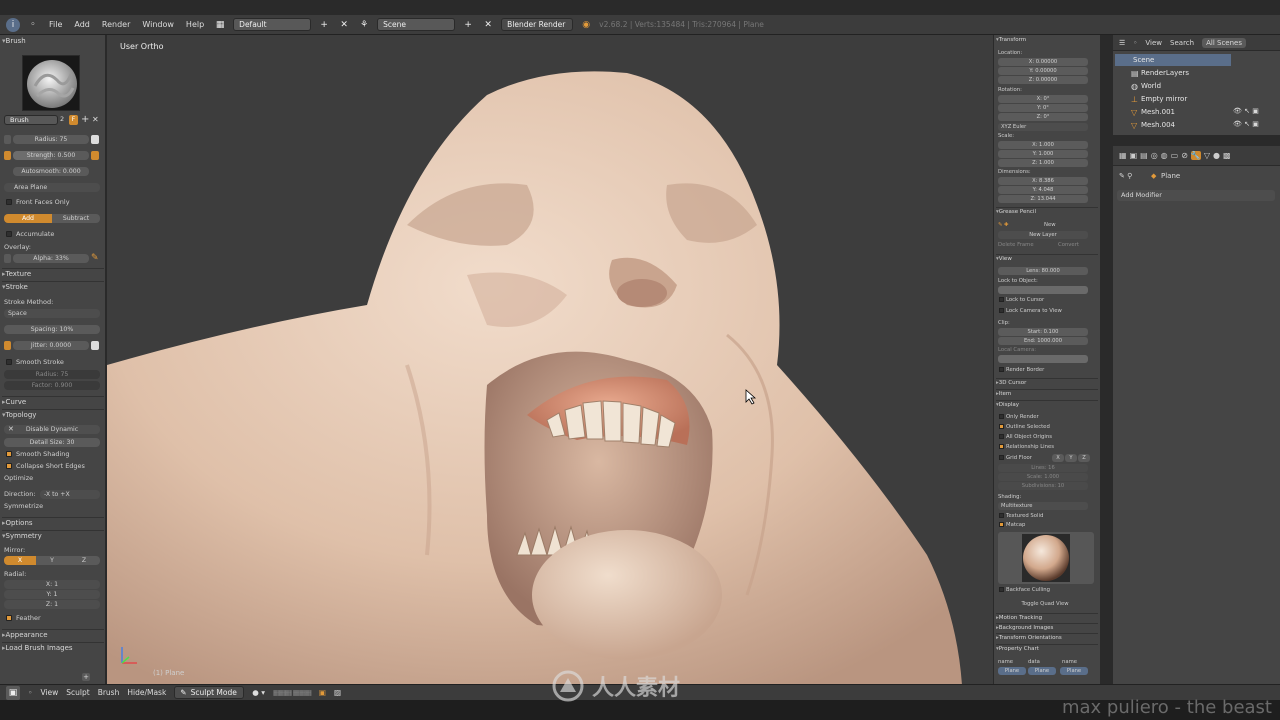 Image resolution: width=1280 pixels, height=720 pixels. What do you see at coordinates (95, 139) in the screenshot?
I see `radius-pressure-icon` at bounding box center [95, 139].